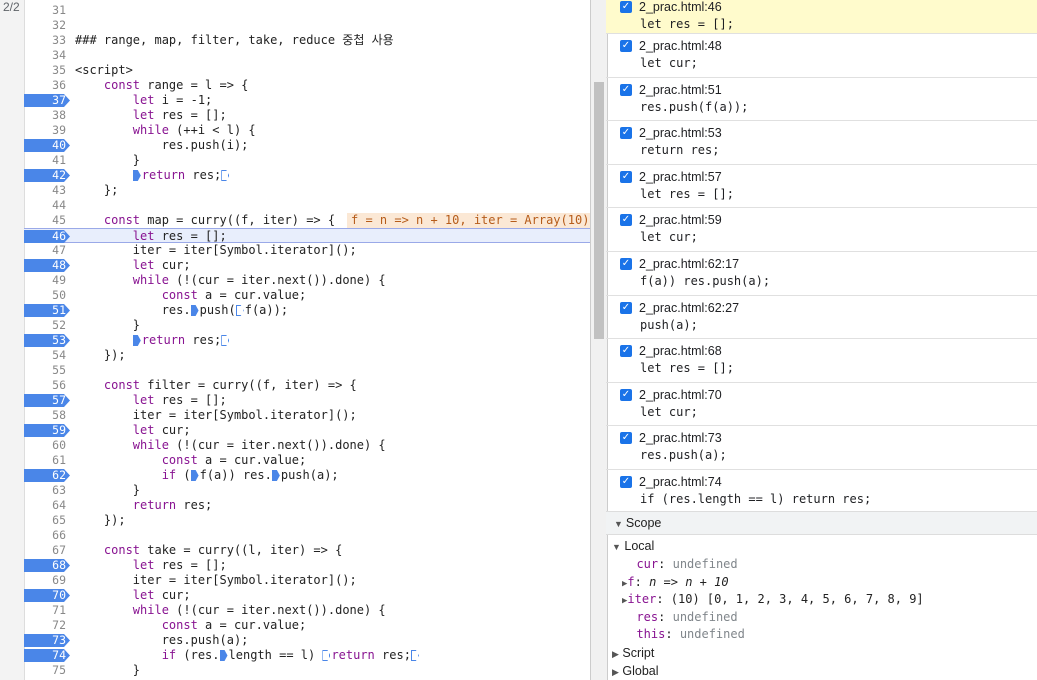  I want to click on line-number: 56, so click(45, 385).